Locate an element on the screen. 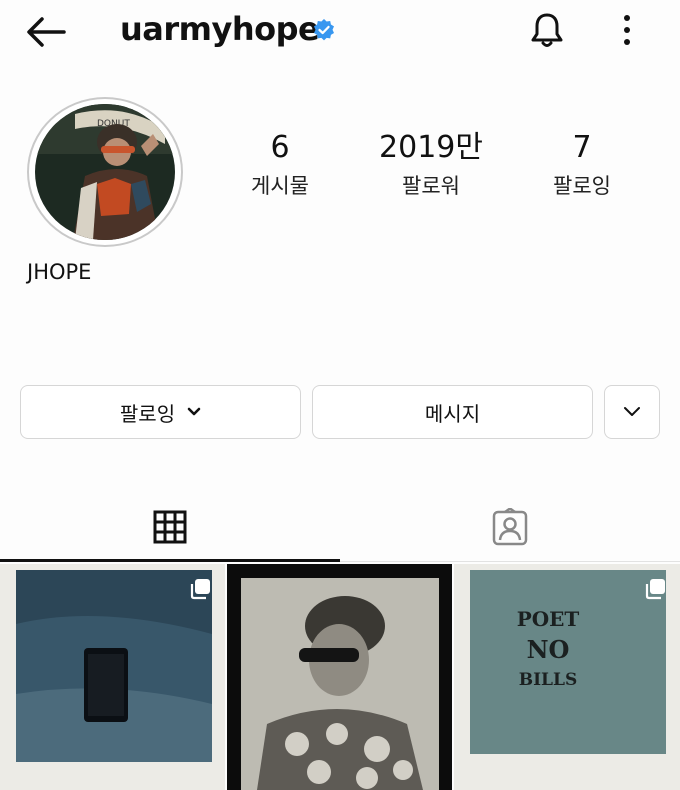  verified-badge-icon is located at coordinates (324, 30).